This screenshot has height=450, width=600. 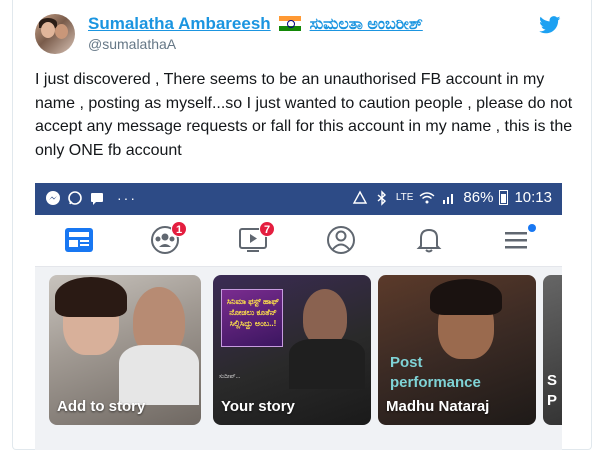 What do you see at coordinates (55, 34) in the screenshot?
I see `avatar` at bounding box center [55, 34].